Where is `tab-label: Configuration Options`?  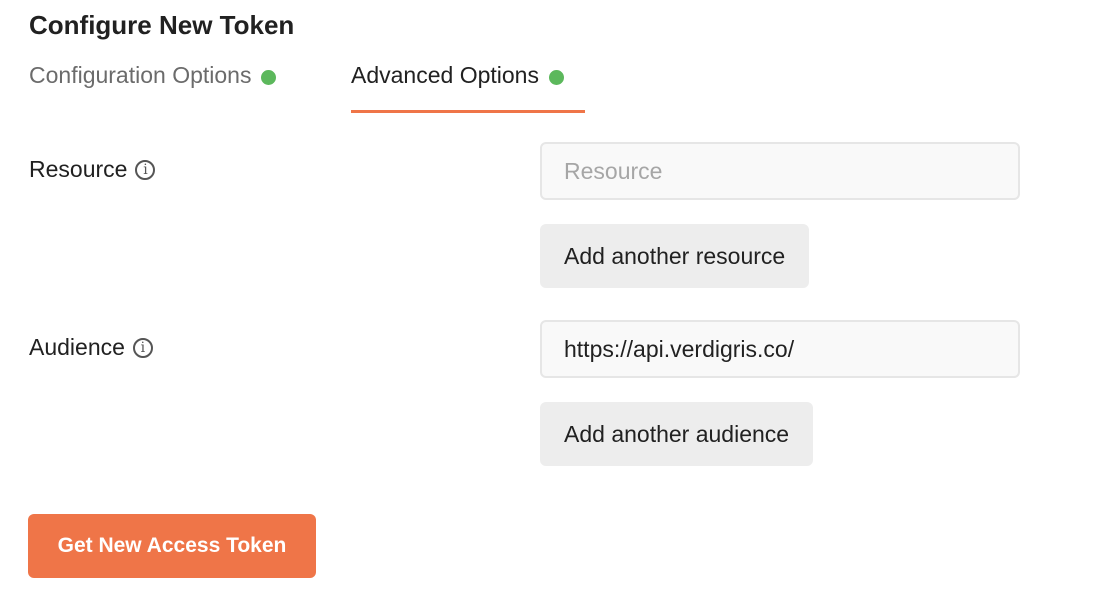
tab-label: Configuration Options is located at coordinates (140, 75).